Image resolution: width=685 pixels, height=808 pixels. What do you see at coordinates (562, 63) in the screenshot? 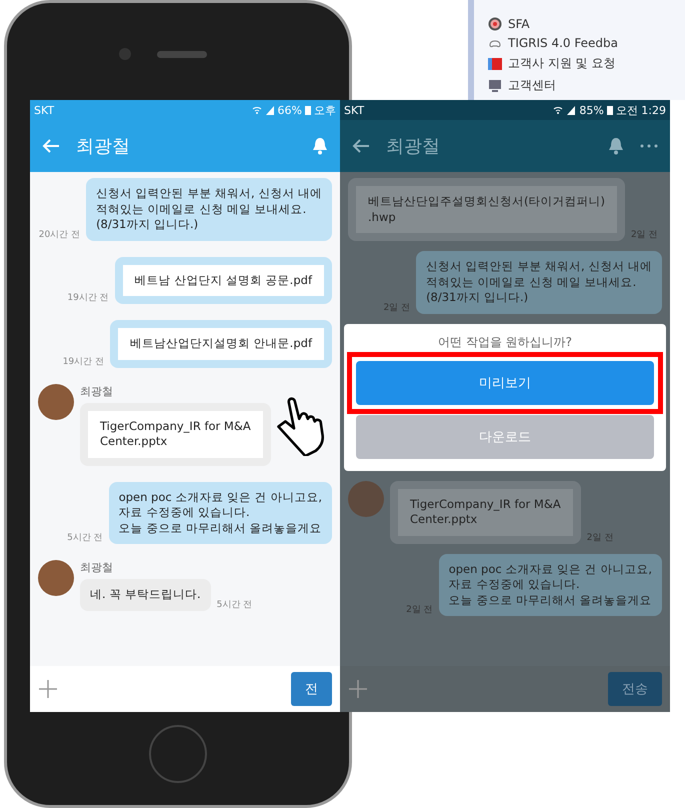
I see `menu-item: 고객사 지원 및 요청` at bounding box center [562, 63].